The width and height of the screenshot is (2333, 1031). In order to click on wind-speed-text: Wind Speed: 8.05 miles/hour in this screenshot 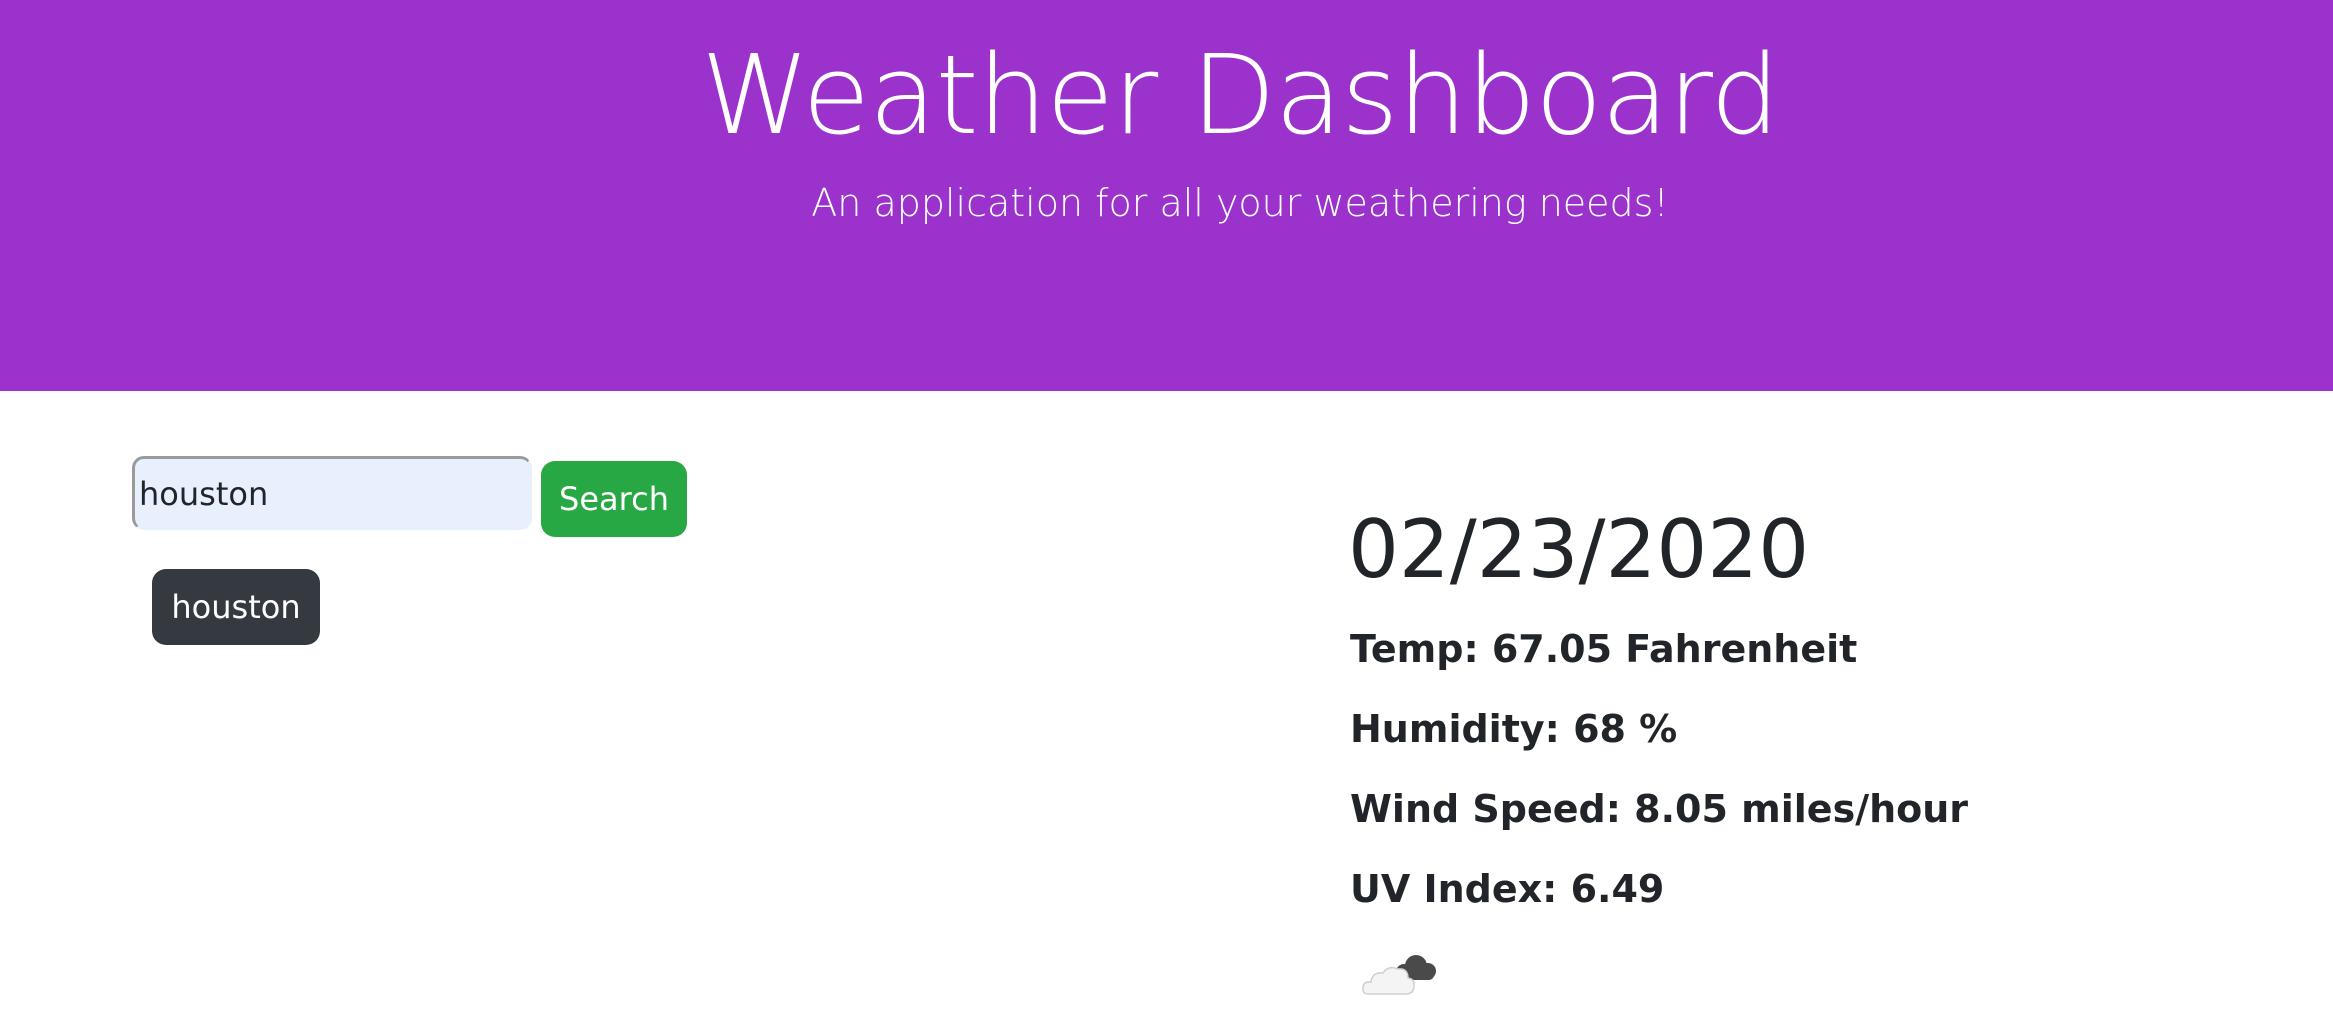, I will do `click(1659, 809)`.